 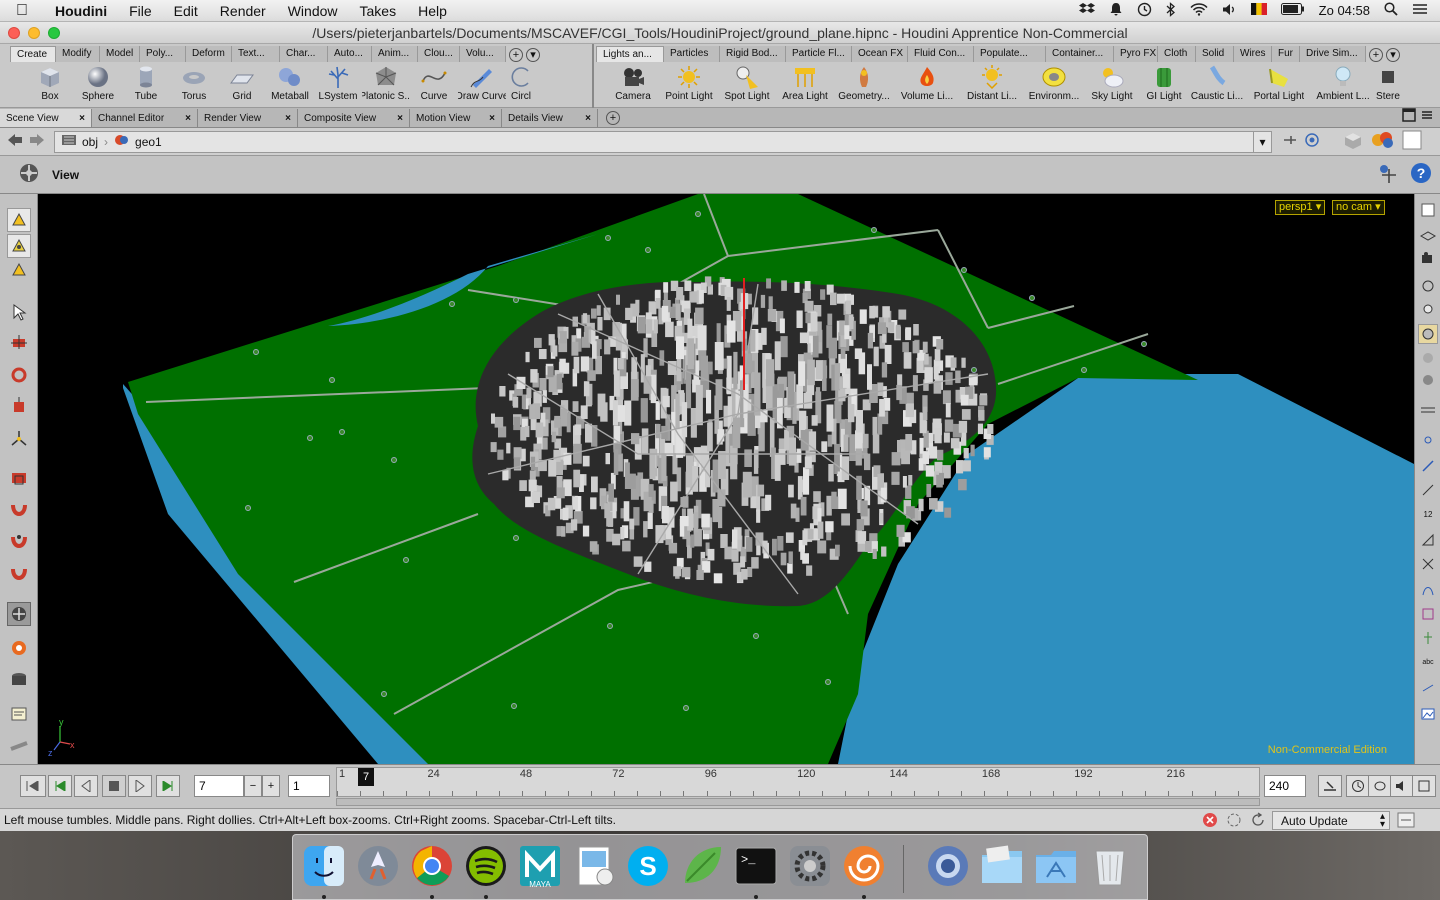 What do you see at coordinates (1358, 207) in the screenshot?
I see `no-cam-menu: no cam ▾` at bounding box center [1358, 207].